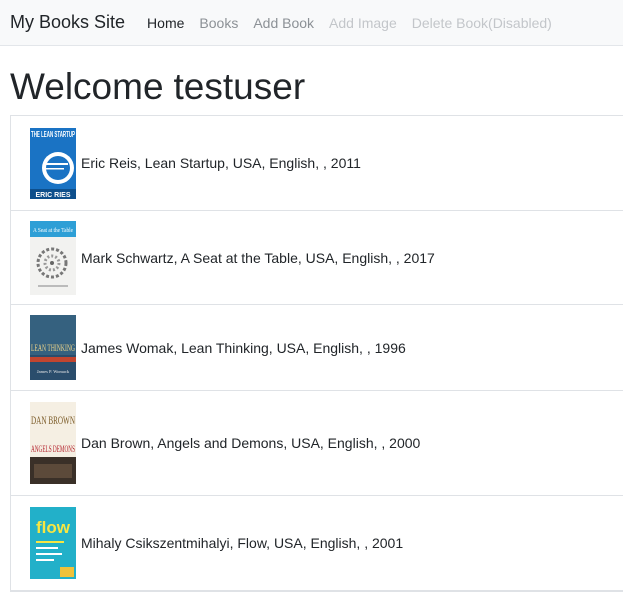  Describe the element at coordinates (165, 23) in the screenshot. I see `nav-home: Home` at that location.